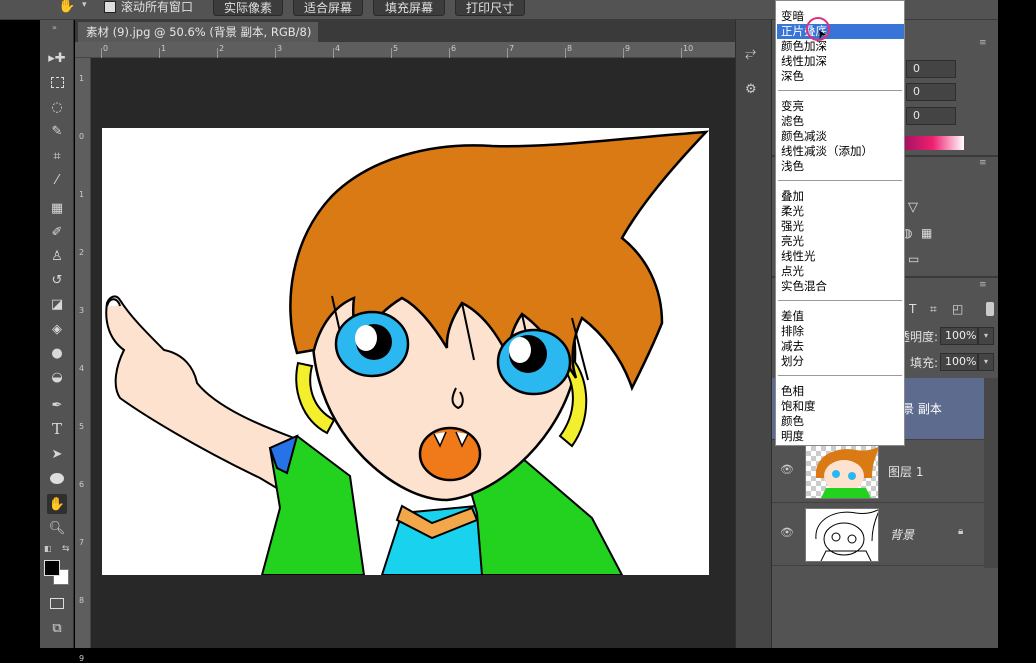 The image size is (1036, 663). Describe the element at coordinates (840, 61) in the screenshot. I see `blend-mode-item: 线性加深` at that location.